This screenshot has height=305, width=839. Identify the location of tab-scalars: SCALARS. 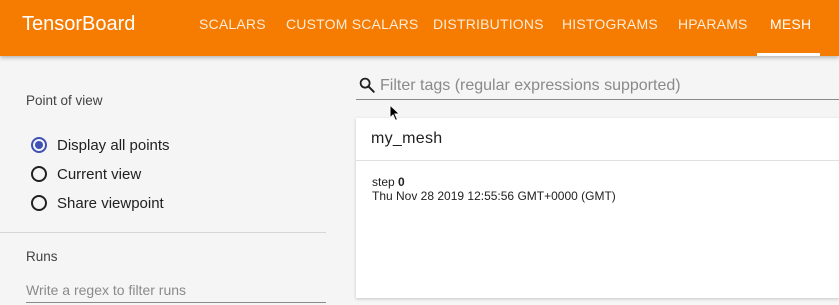
(232, 28).